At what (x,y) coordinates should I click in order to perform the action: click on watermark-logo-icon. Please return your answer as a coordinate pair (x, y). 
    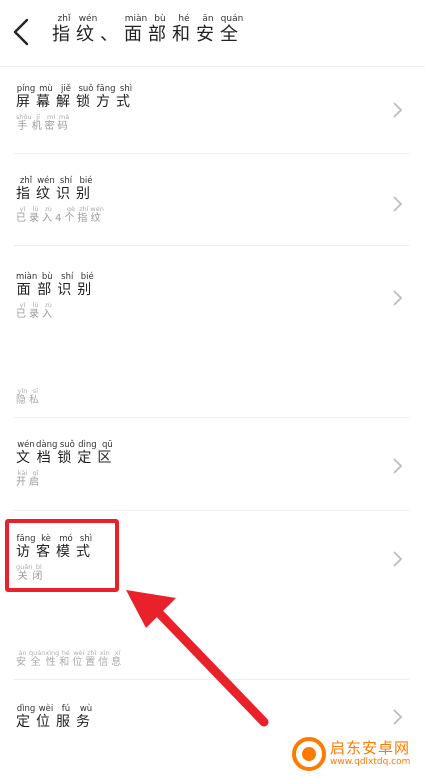
    Looking at the image, I should click on (309, 754).